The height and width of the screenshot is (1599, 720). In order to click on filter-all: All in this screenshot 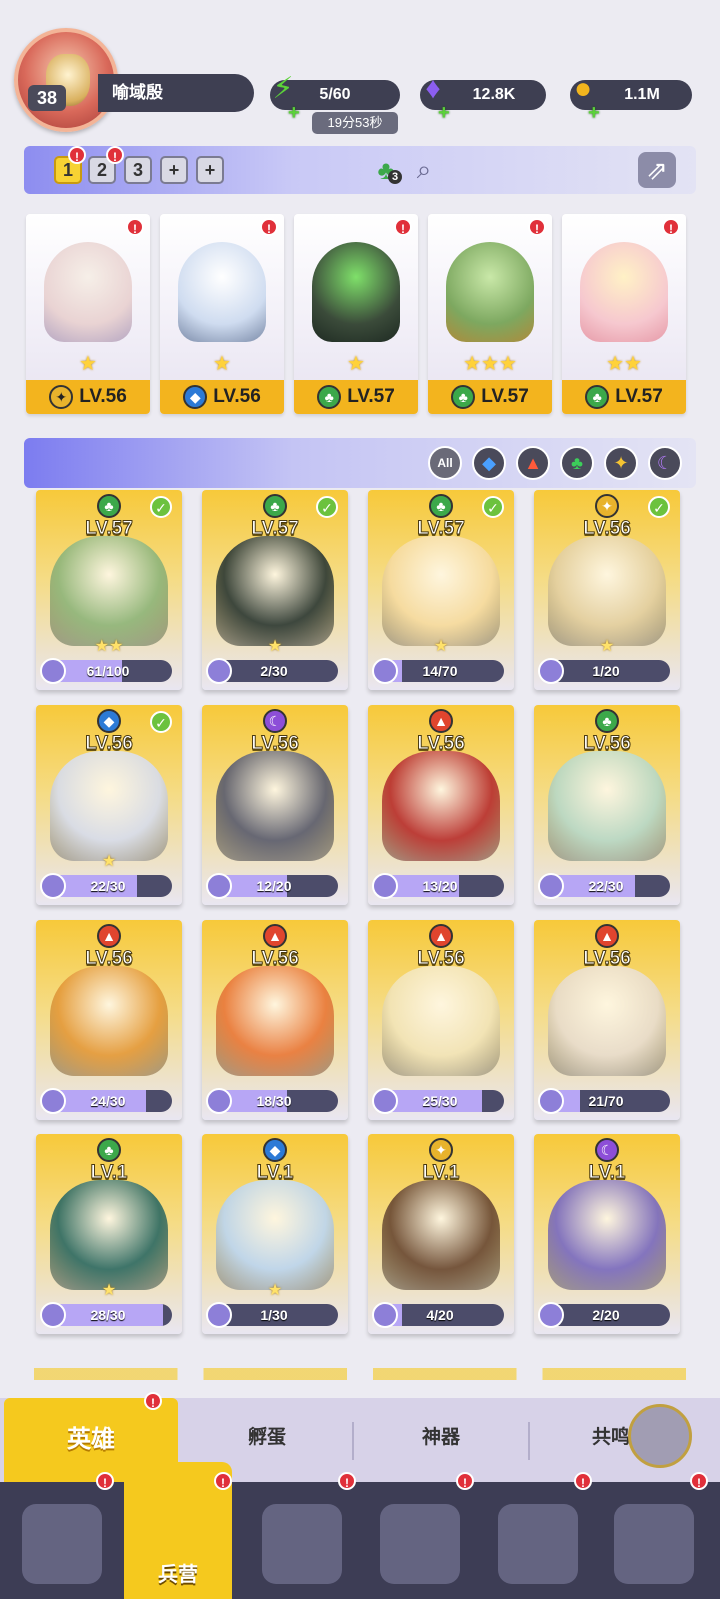, I will do `click(445, 463)`.